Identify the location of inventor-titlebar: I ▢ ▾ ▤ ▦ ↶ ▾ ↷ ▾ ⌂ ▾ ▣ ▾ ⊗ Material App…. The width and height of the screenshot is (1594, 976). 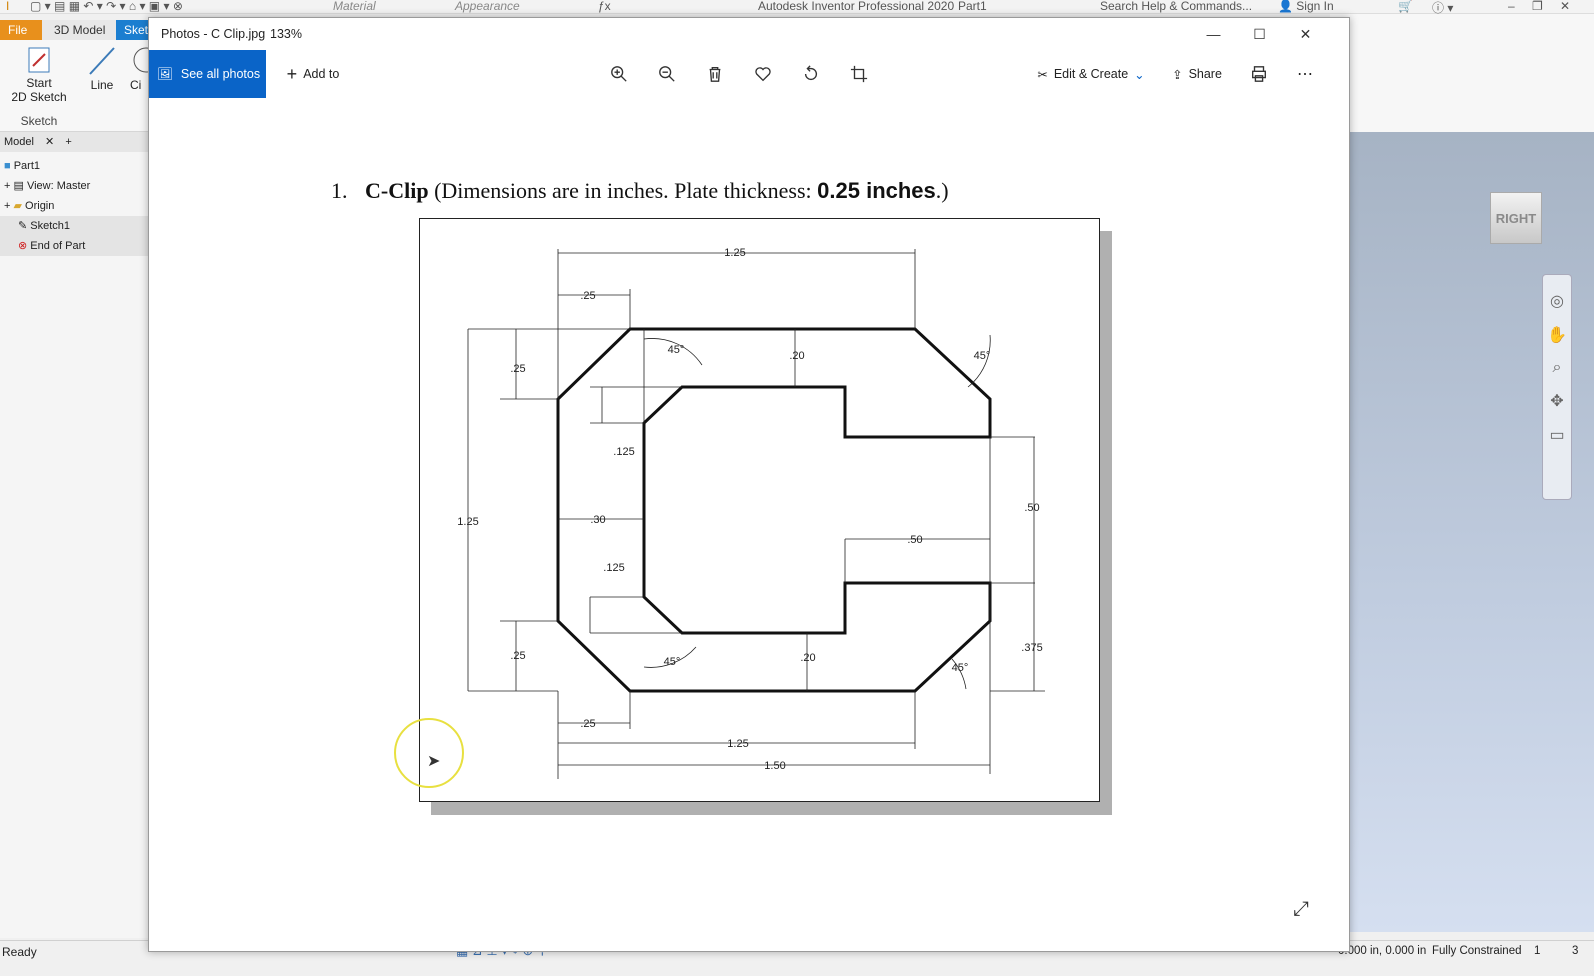
(797, 7).